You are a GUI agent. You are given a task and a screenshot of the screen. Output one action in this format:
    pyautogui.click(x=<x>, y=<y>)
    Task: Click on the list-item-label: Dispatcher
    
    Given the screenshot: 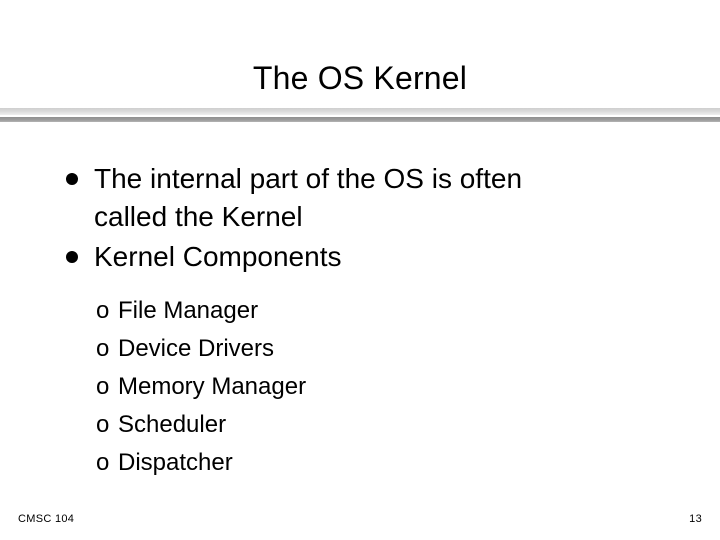 What is the action you would take?
    pyautogui.click(x=175, y=462)
    